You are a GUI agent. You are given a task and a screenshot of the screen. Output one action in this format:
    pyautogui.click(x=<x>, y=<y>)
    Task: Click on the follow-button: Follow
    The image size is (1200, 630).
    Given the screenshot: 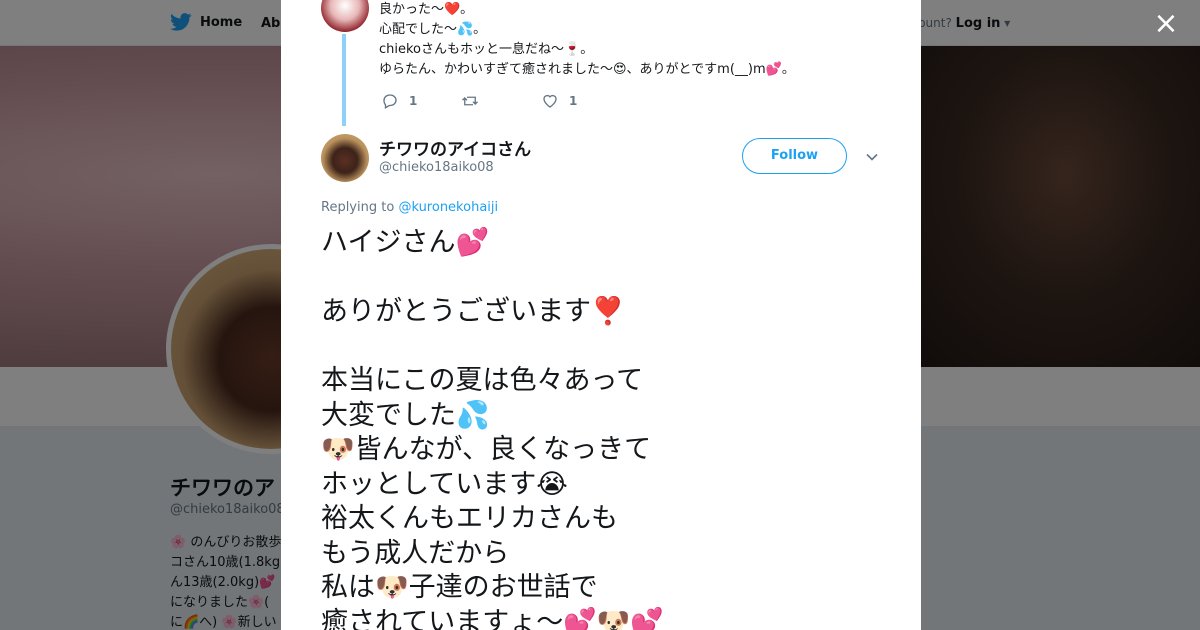 What is the action you would take?
    pyautogui.click(x=794, y=156)
    